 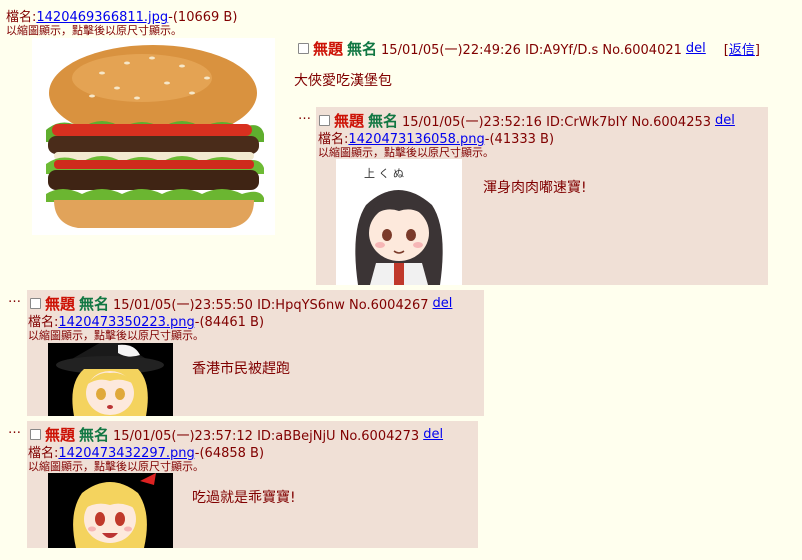 I want to click on anime-girl-black-hair-image: 上 く ぬ, so click(x=399, y=222).